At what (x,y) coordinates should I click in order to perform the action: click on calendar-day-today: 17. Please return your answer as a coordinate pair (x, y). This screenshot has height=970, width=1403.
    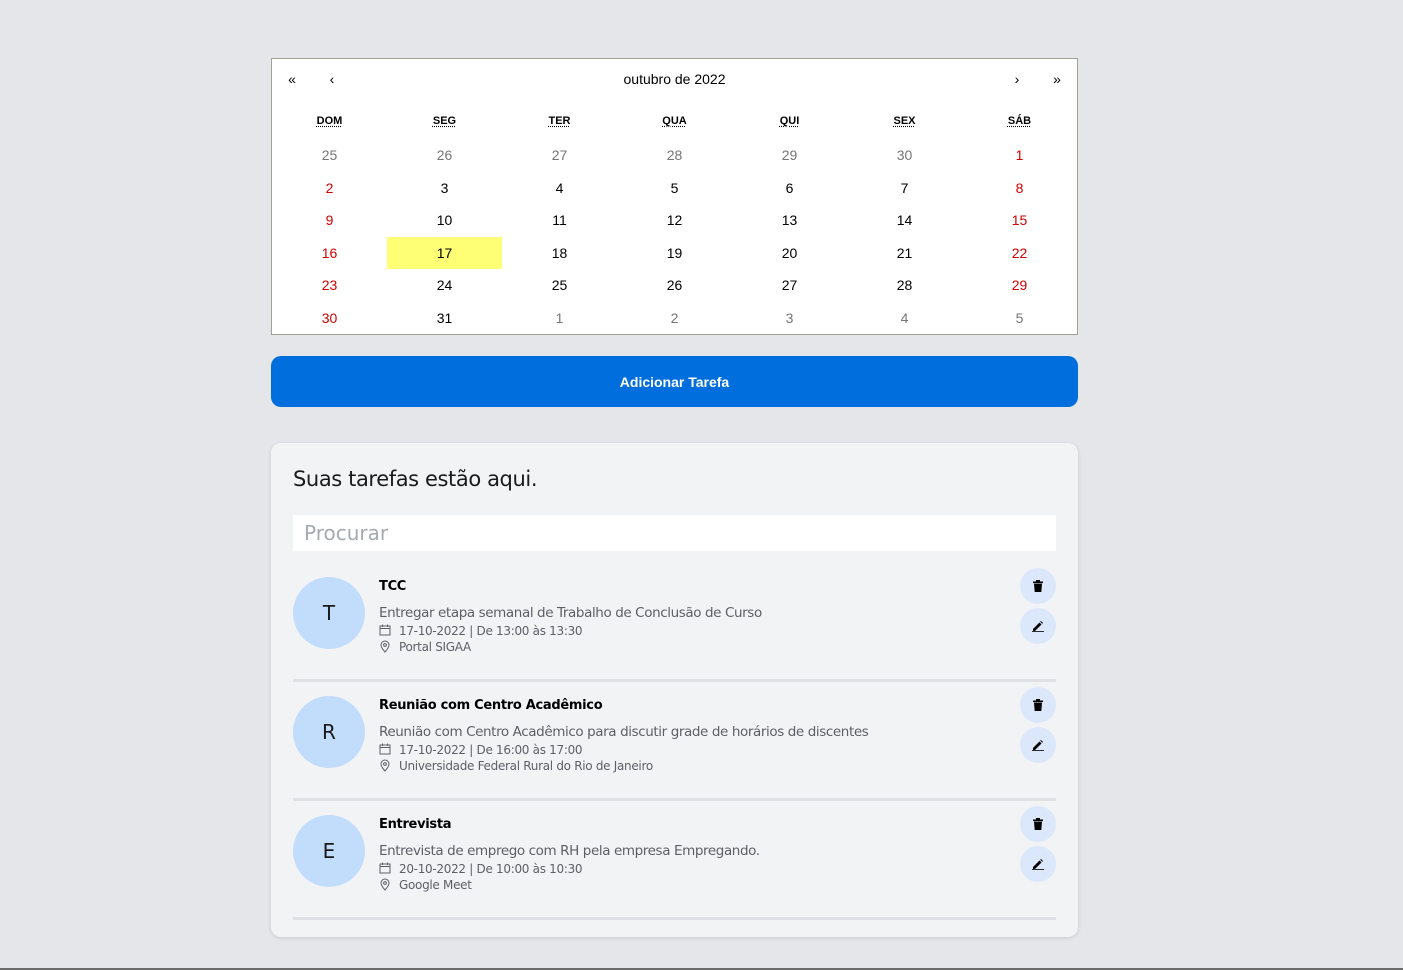
    Looking at the image, I should click on (444, 252).